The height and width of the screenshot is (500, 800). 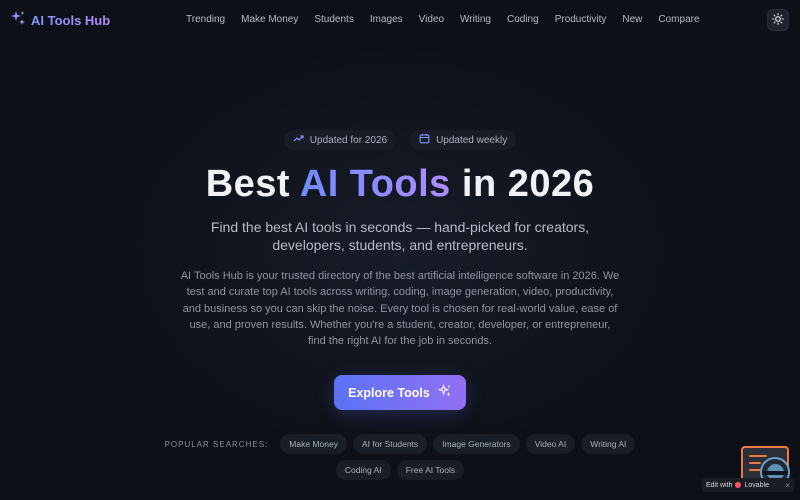 I want to click on badge-updated-weekly: Updated weekly, so click(x=463, y=140).